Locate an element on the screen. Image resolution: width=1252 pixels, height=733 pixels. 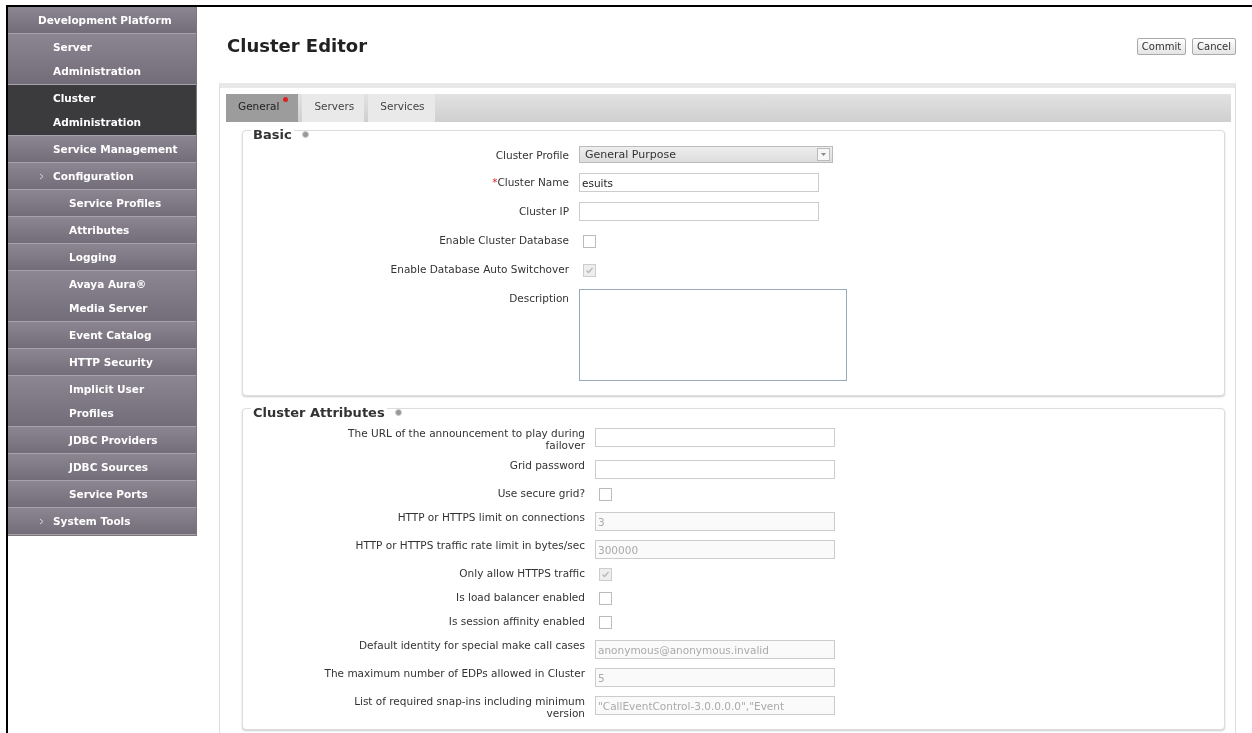
action-button: Cancel is located at coordinates (1214, 46).